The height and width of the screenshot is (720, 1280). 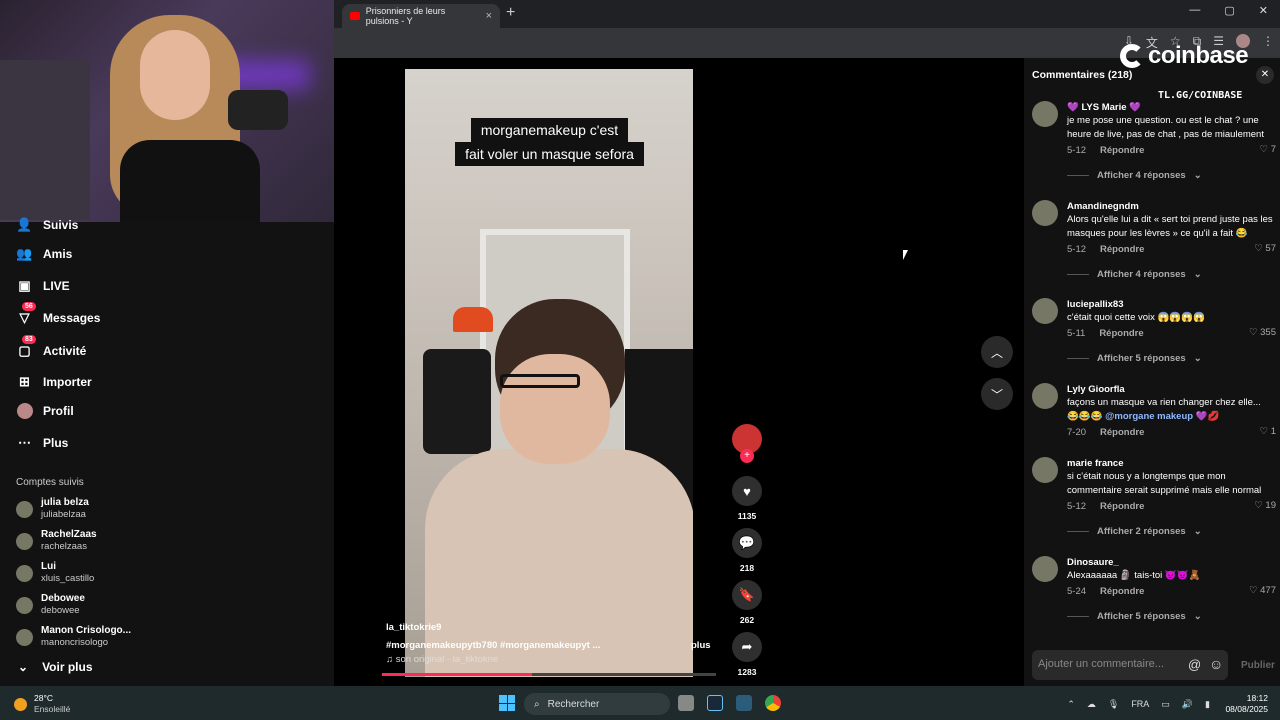 I want to click on comment-like: ♡ 477, so click(x=1262, y=590).